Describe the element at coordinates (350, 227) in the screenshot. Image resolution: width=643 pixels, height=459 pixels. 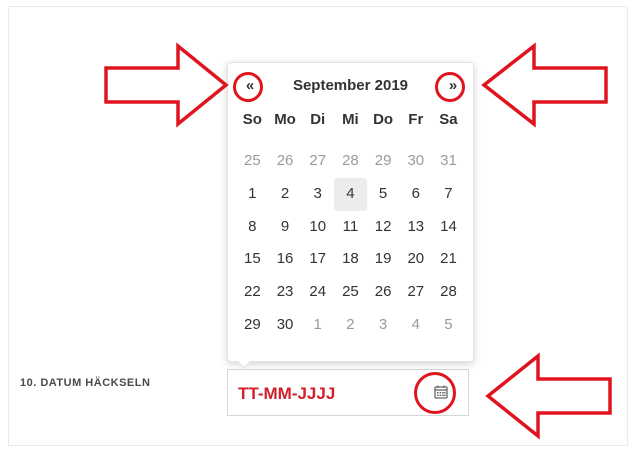
I see `day-cell: 11` at that location.